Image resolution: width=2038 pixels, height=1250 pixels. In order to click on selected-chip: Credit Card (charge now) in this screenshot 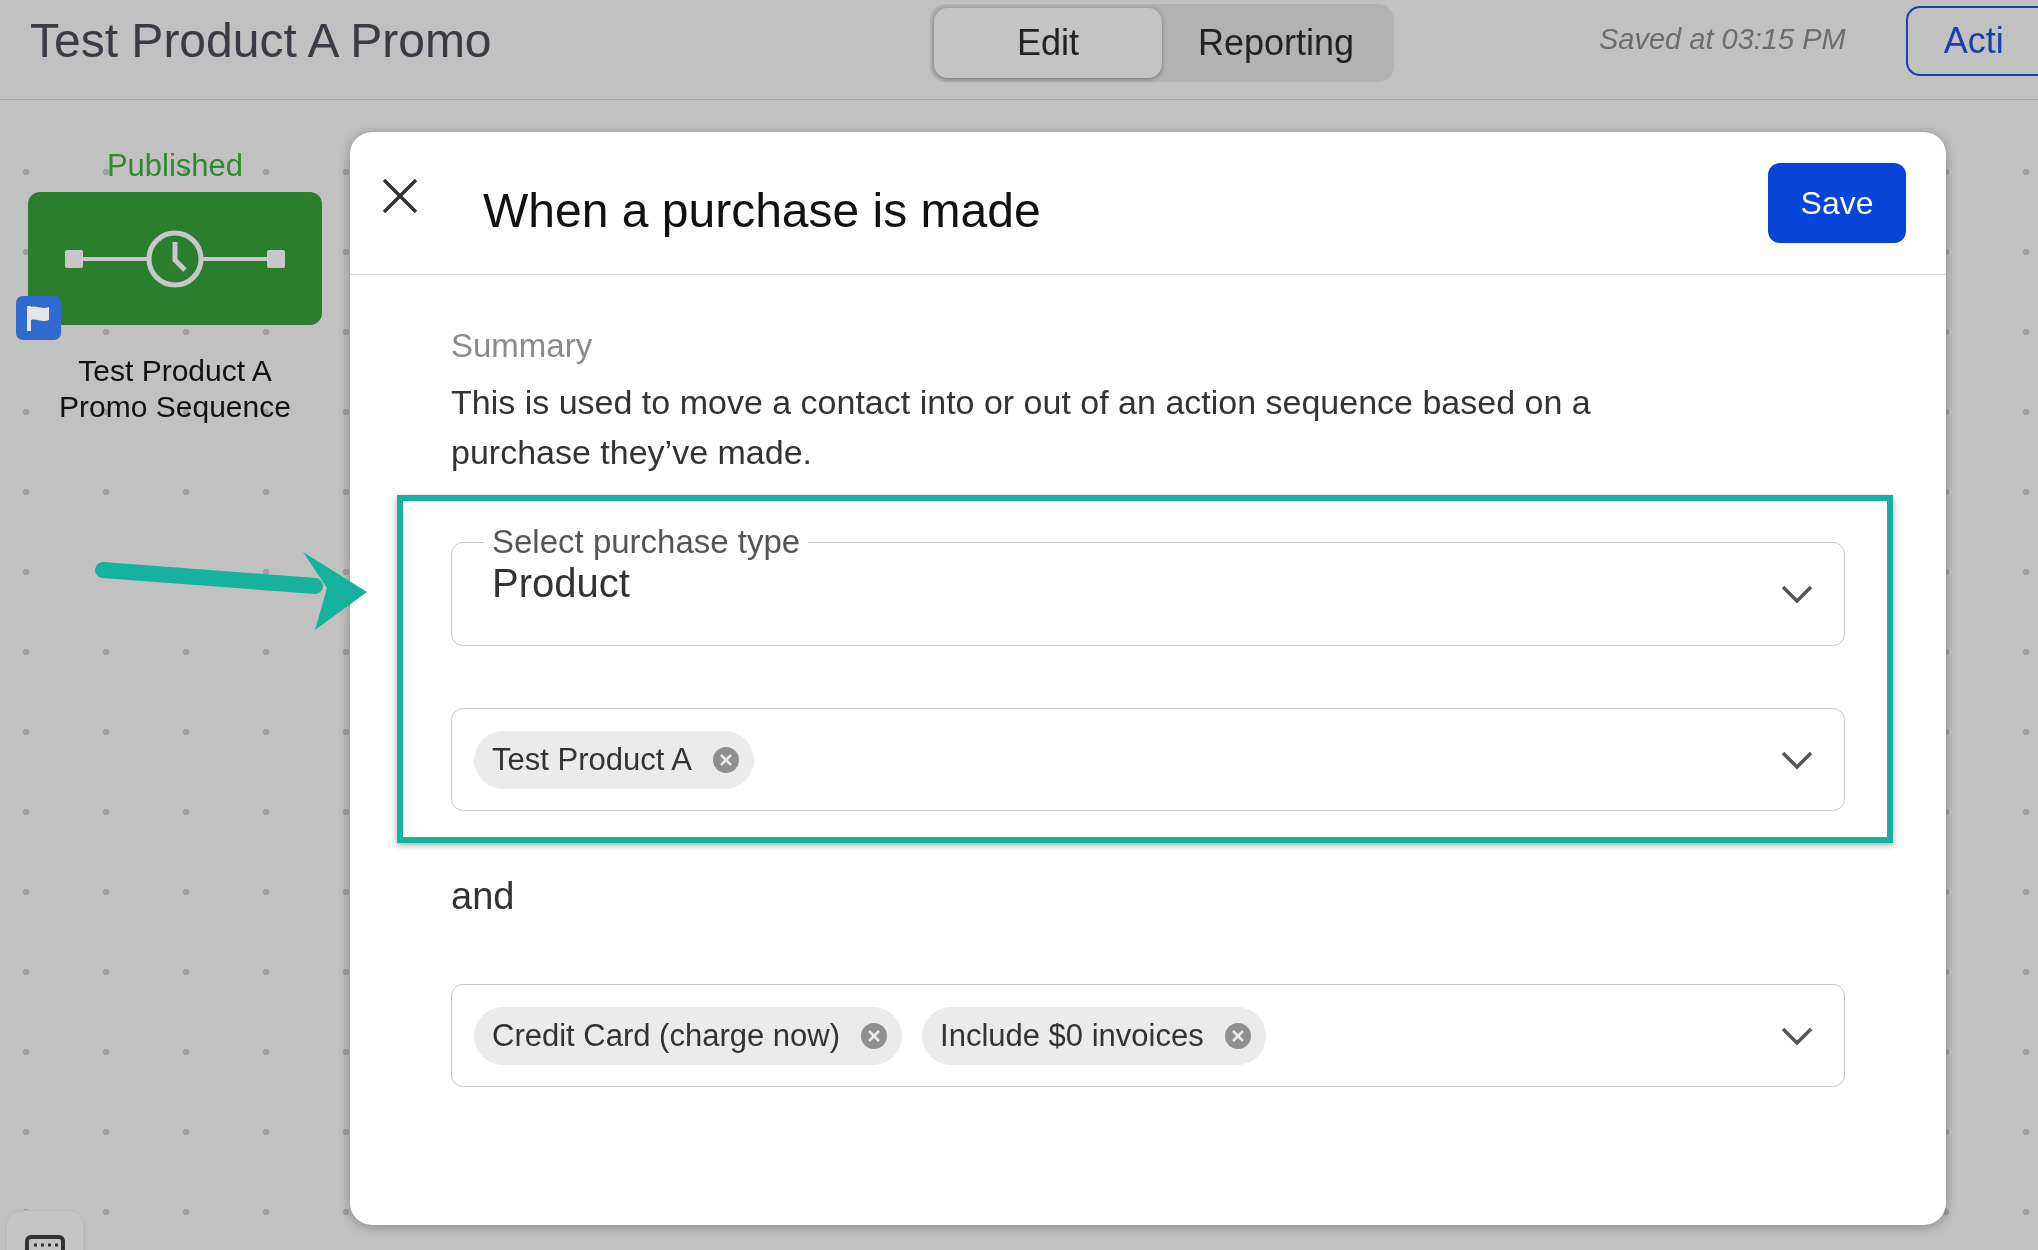, I will do `click(688, 1035)`.